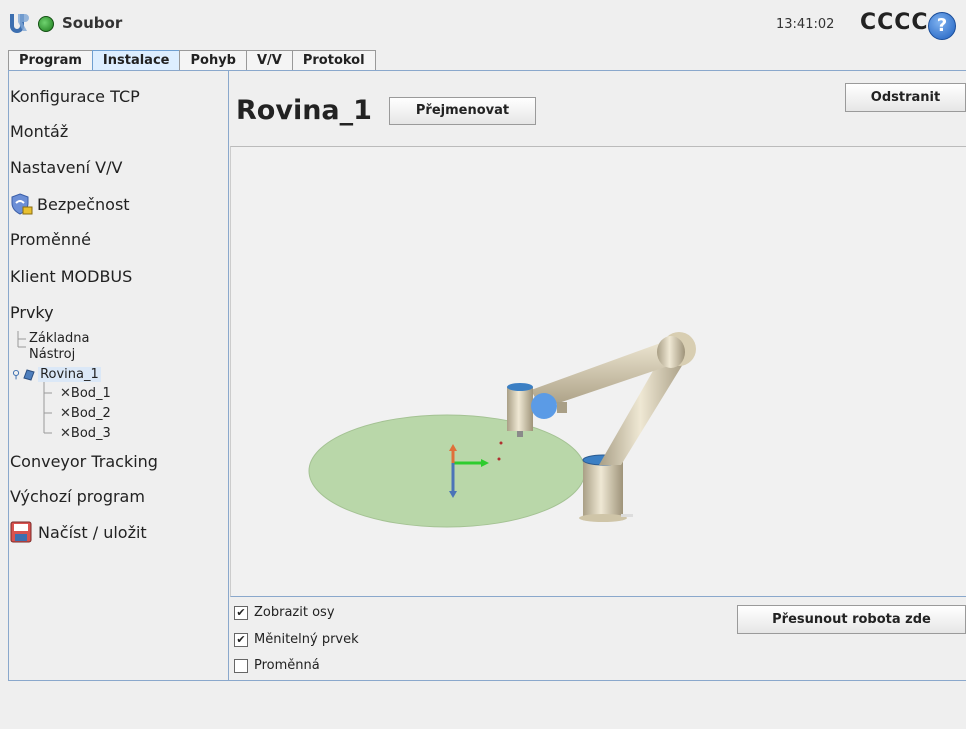 This screenshot has width=966, height=729. I want to click on checkbox-unchecked-icon, so click(241, 665).